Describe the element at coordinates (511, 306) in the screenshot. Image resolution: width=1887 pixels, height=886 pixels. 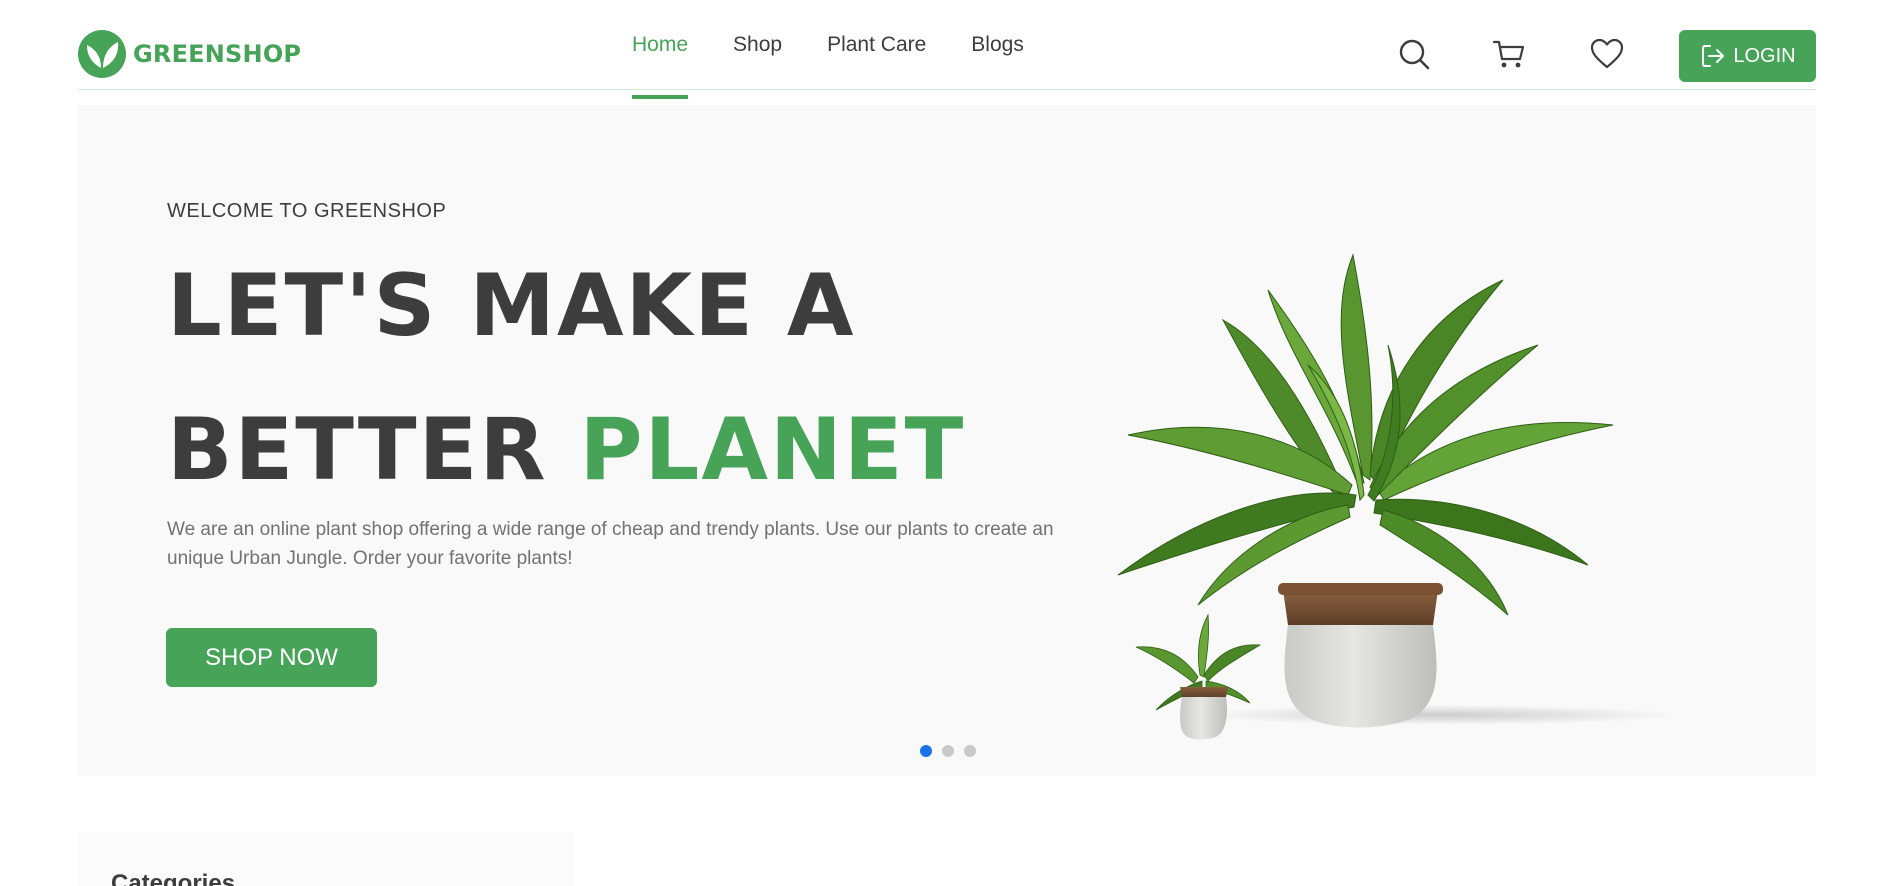
I see `hero-headline-line1: LET'S MAKE A` at that location.